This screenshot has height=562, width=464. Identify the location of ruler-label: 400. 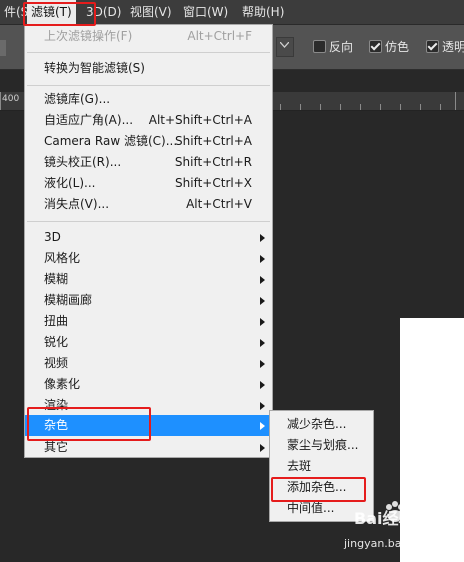
(11, 99).